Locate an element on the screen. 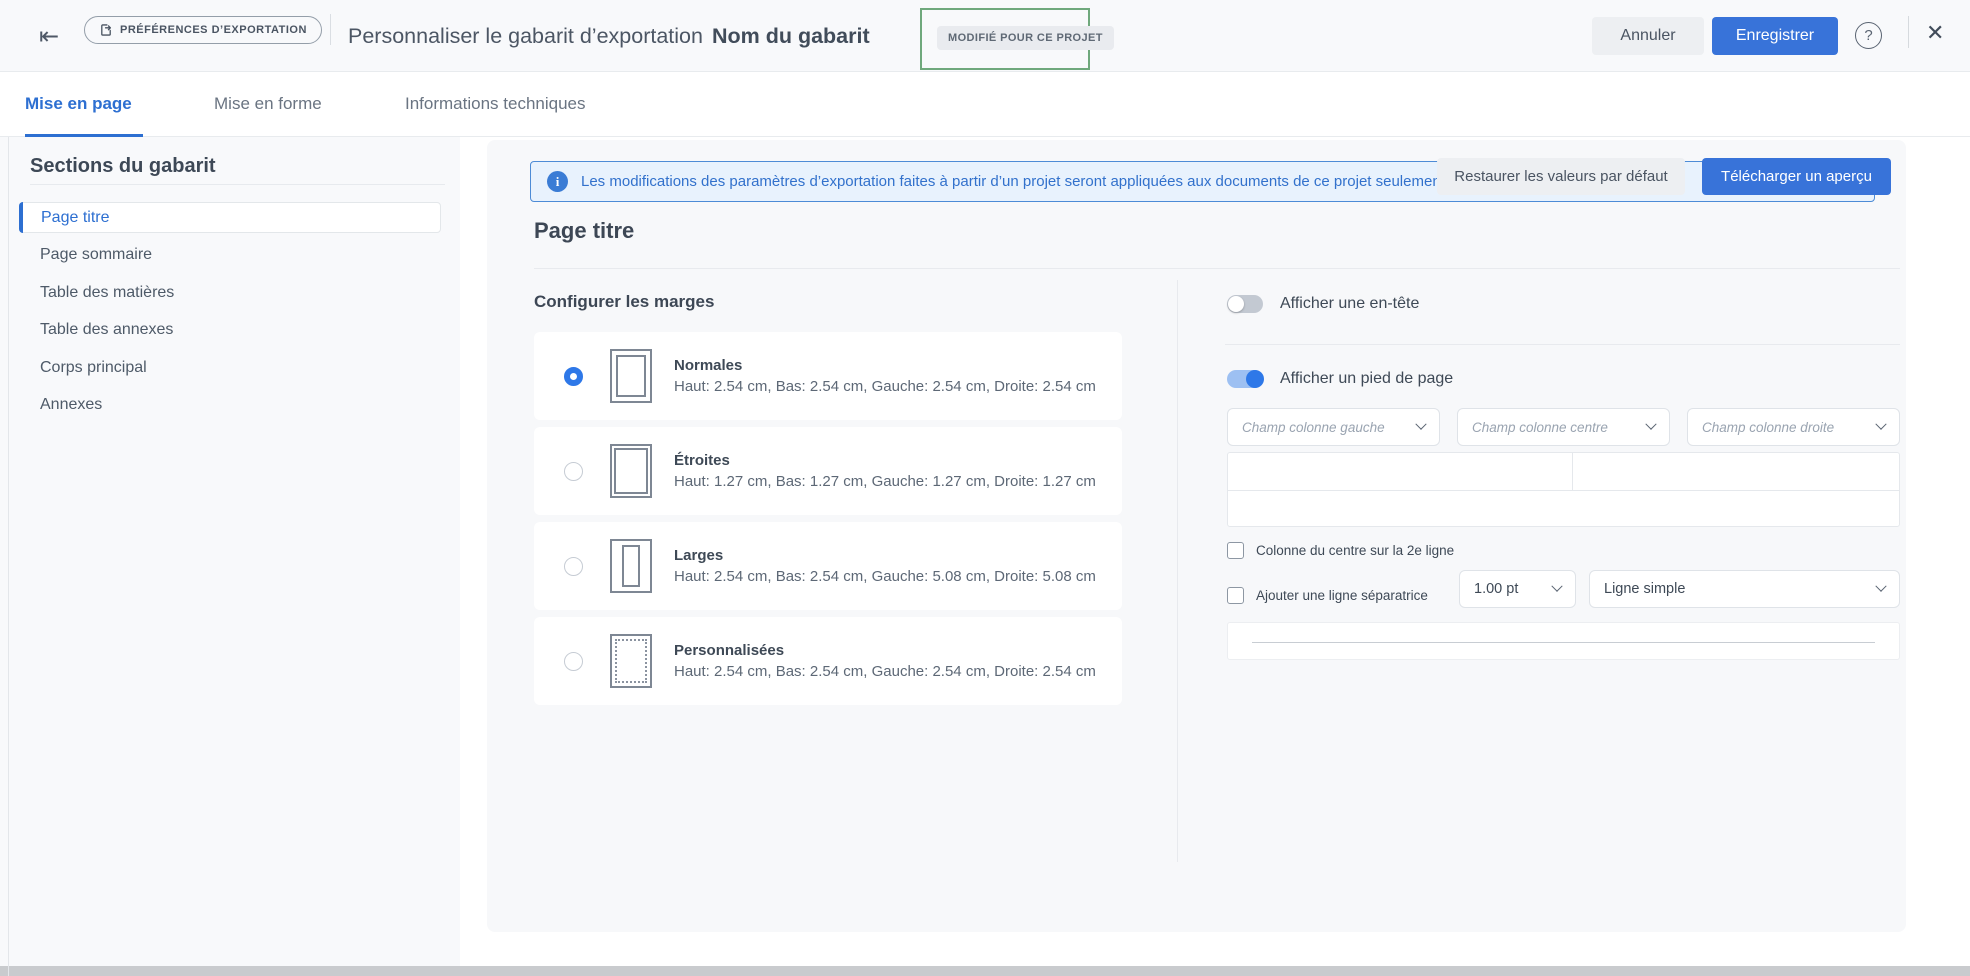 This screenshot has height=976, width=1970. separator-style-select: Ligne simple is located at coordinates (1744, 589).